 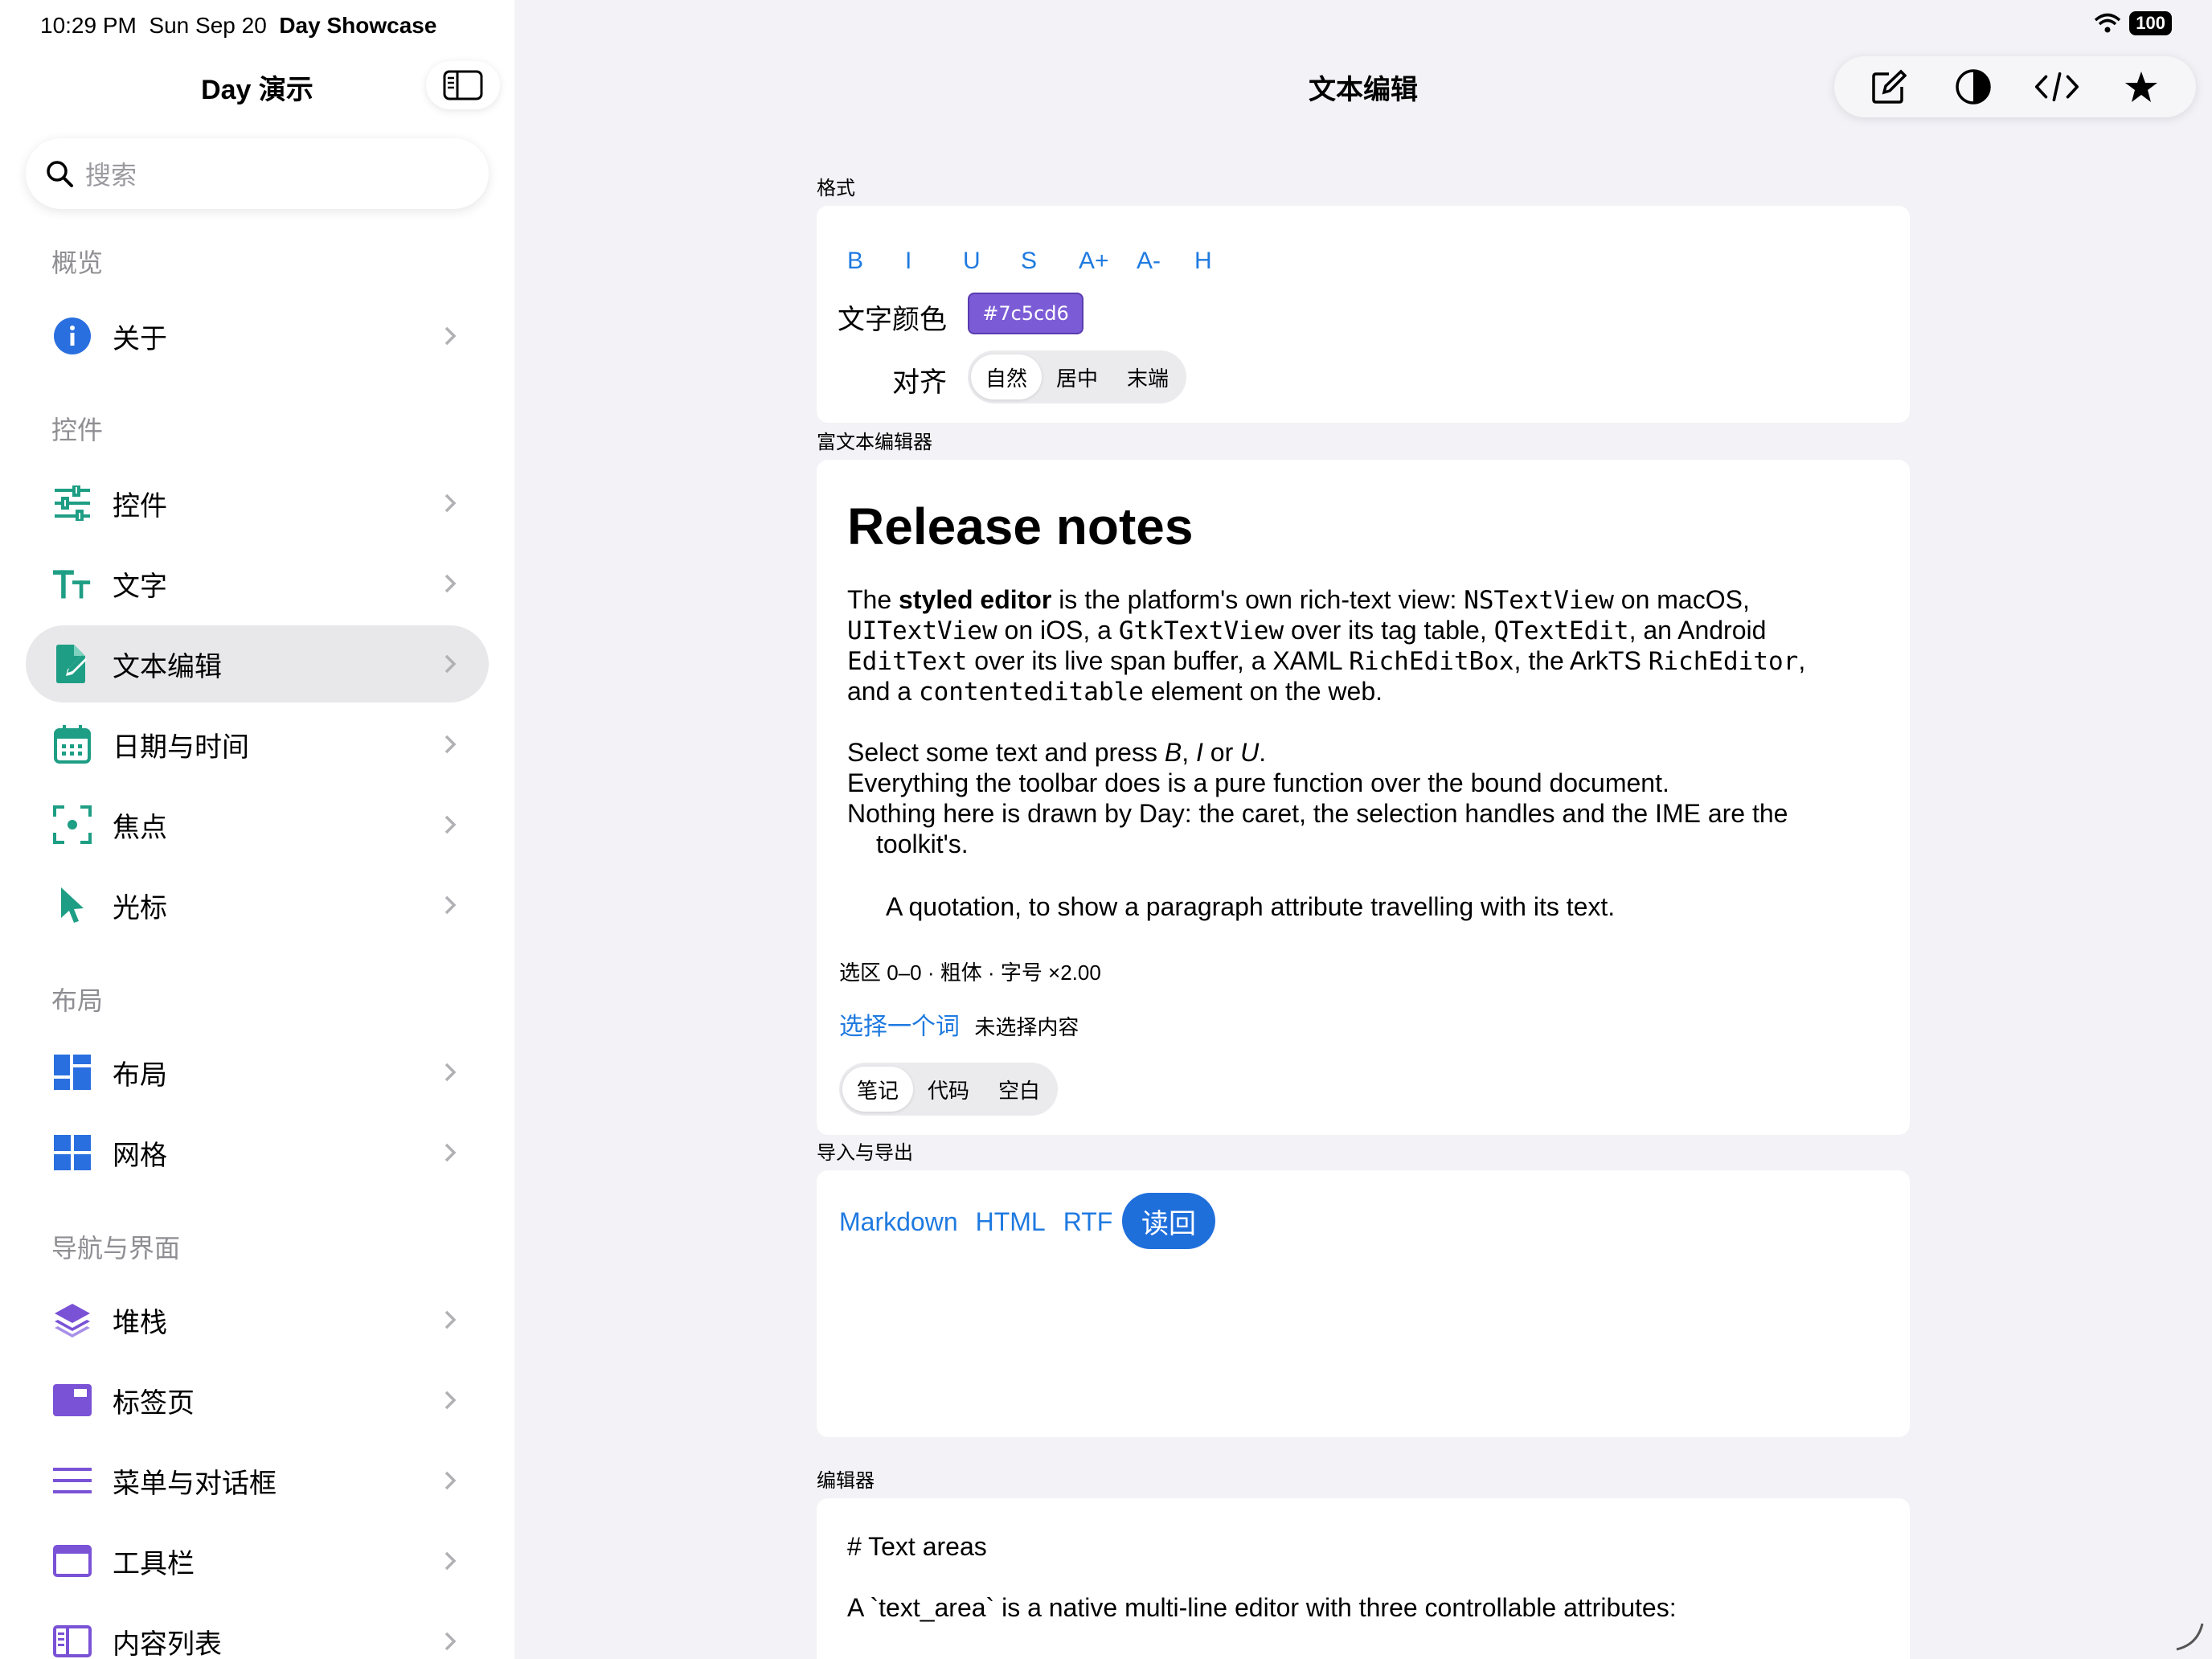 What do you see at coordinates (257, 1152) in the screenshot?
I see `sidebar-item-grid: 网格` at bounding box center [257, 1152].